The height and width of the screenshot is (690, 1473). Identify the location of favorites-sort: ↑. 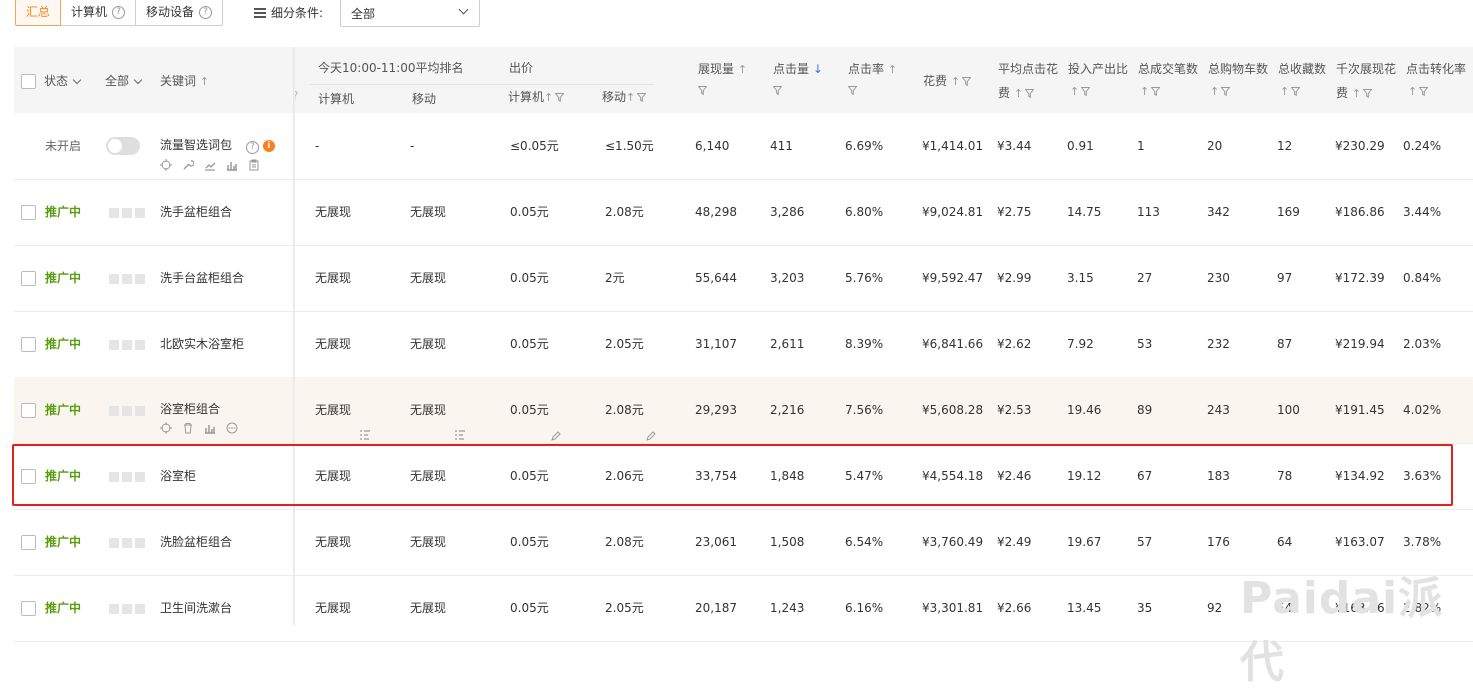
(1290, 91).